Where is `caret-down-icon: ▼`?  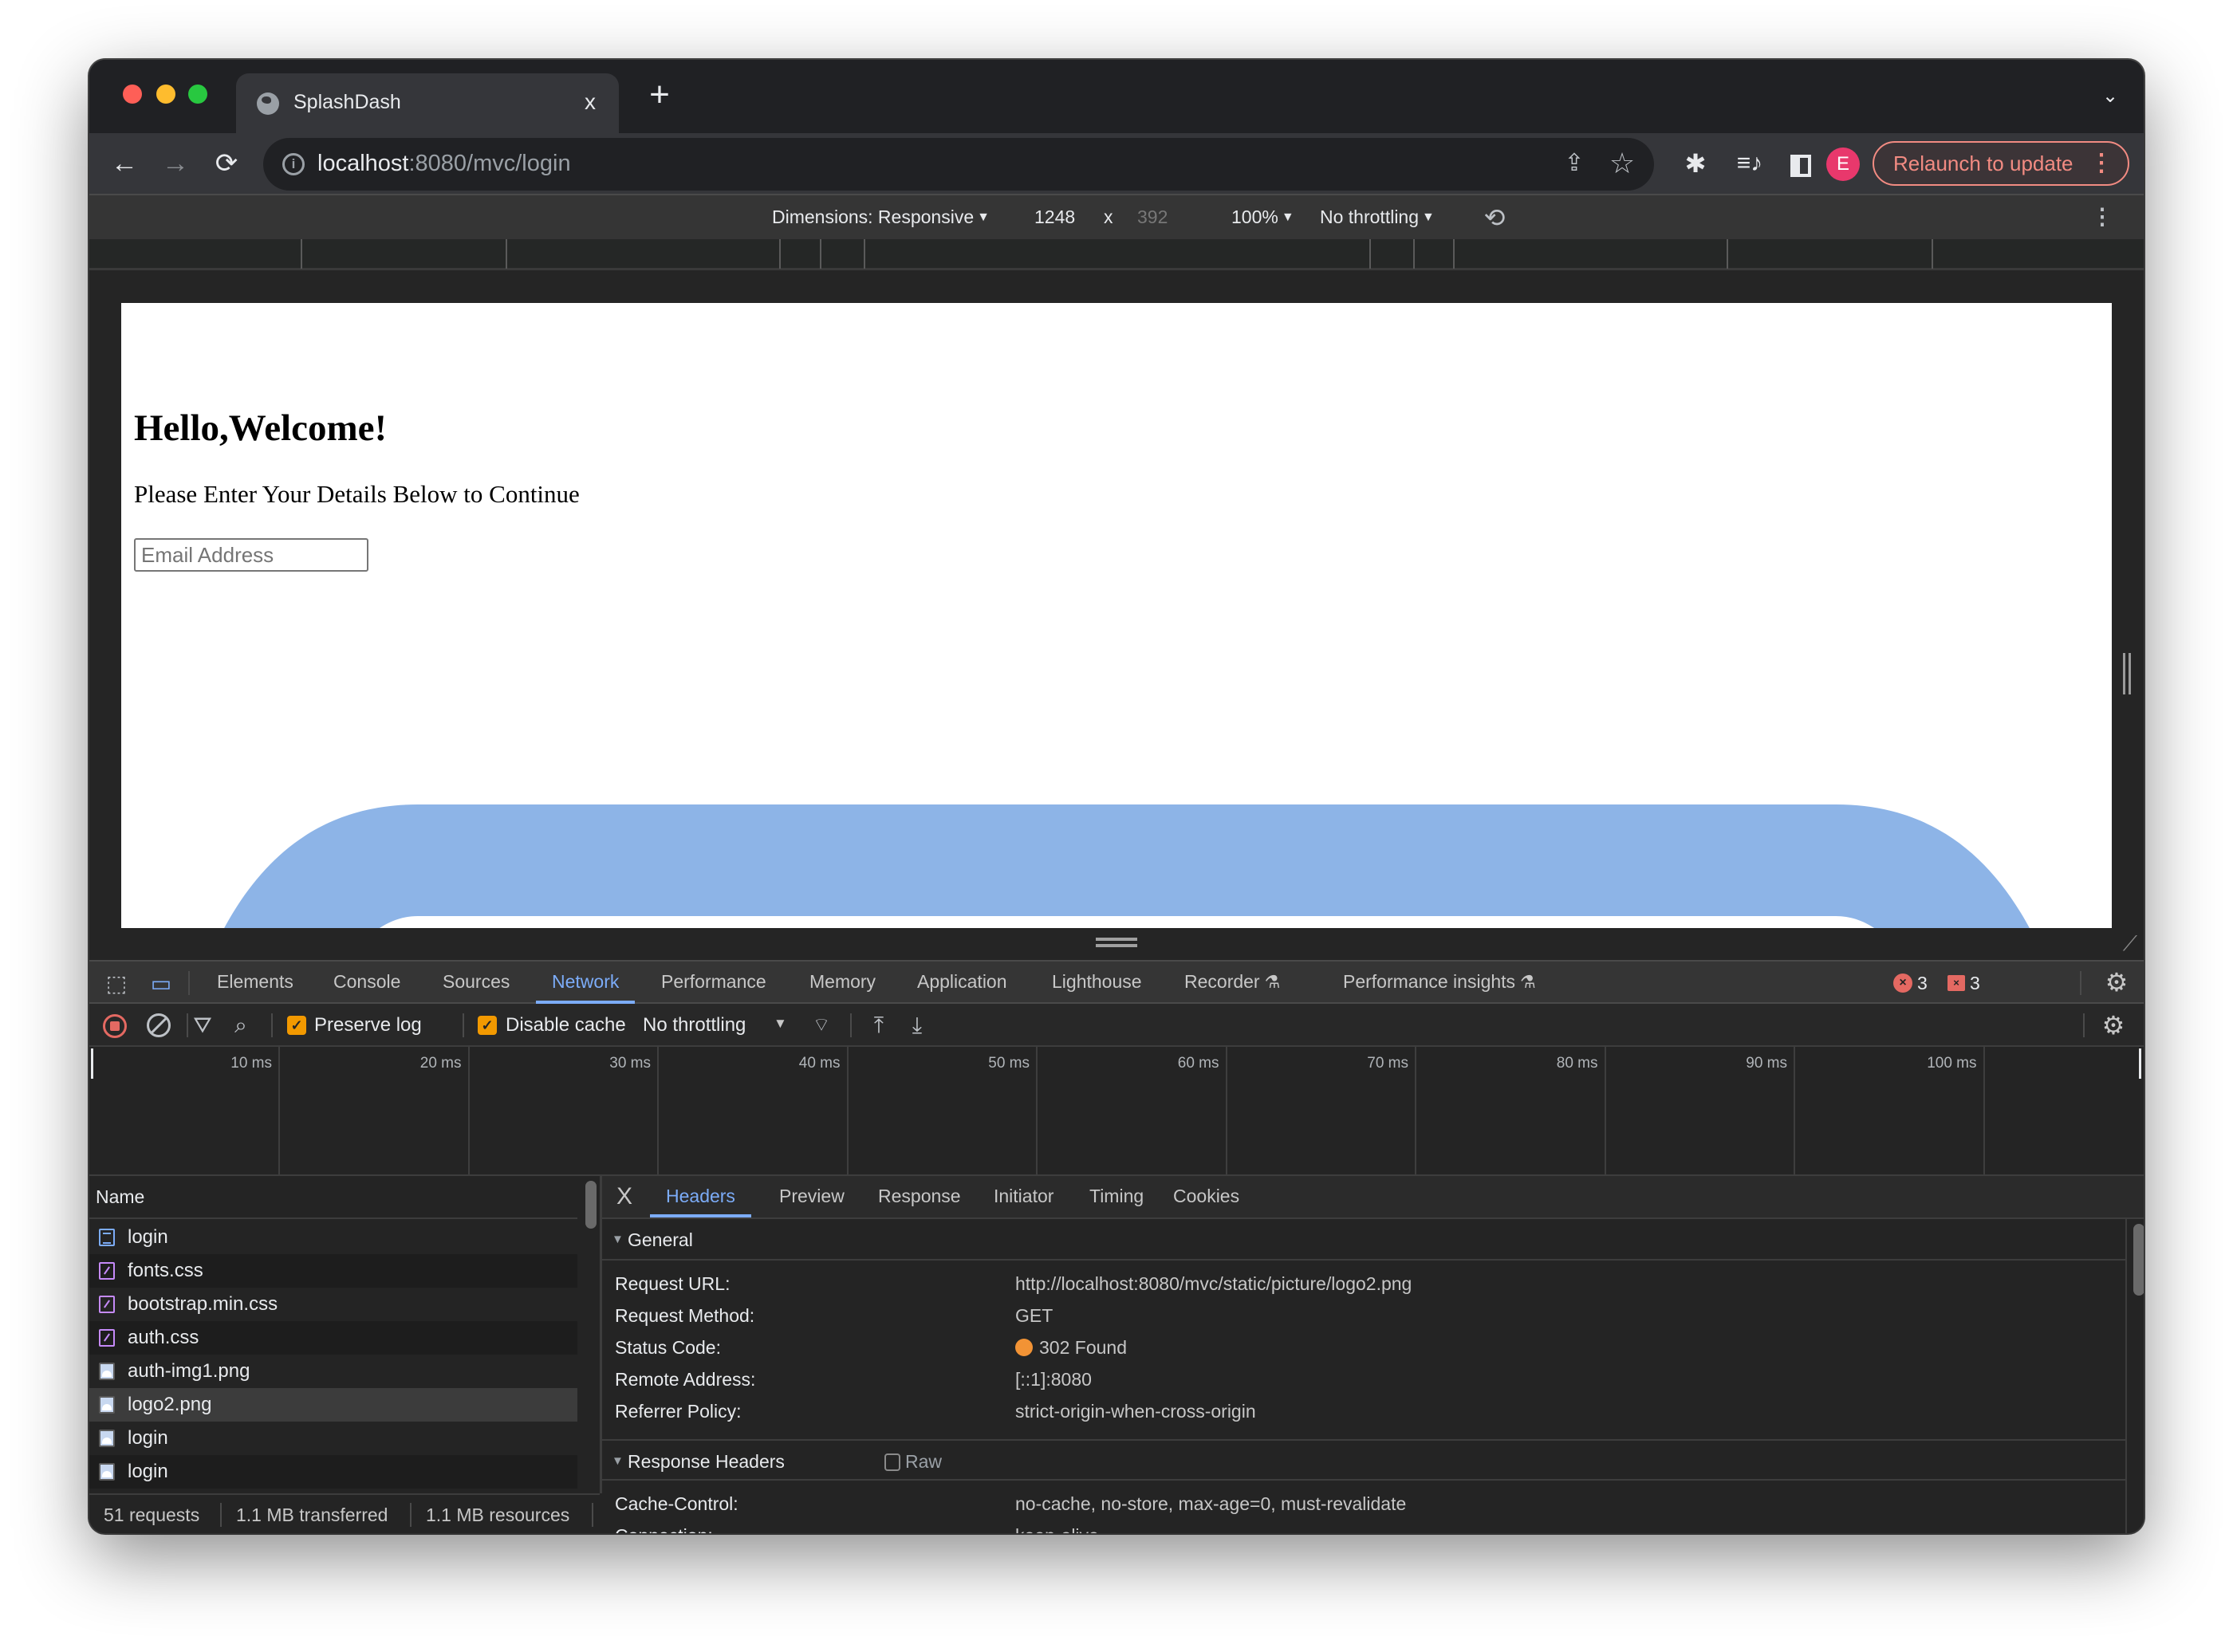
caret-down-icon: ▼ is located at coordinates (781, 1024).